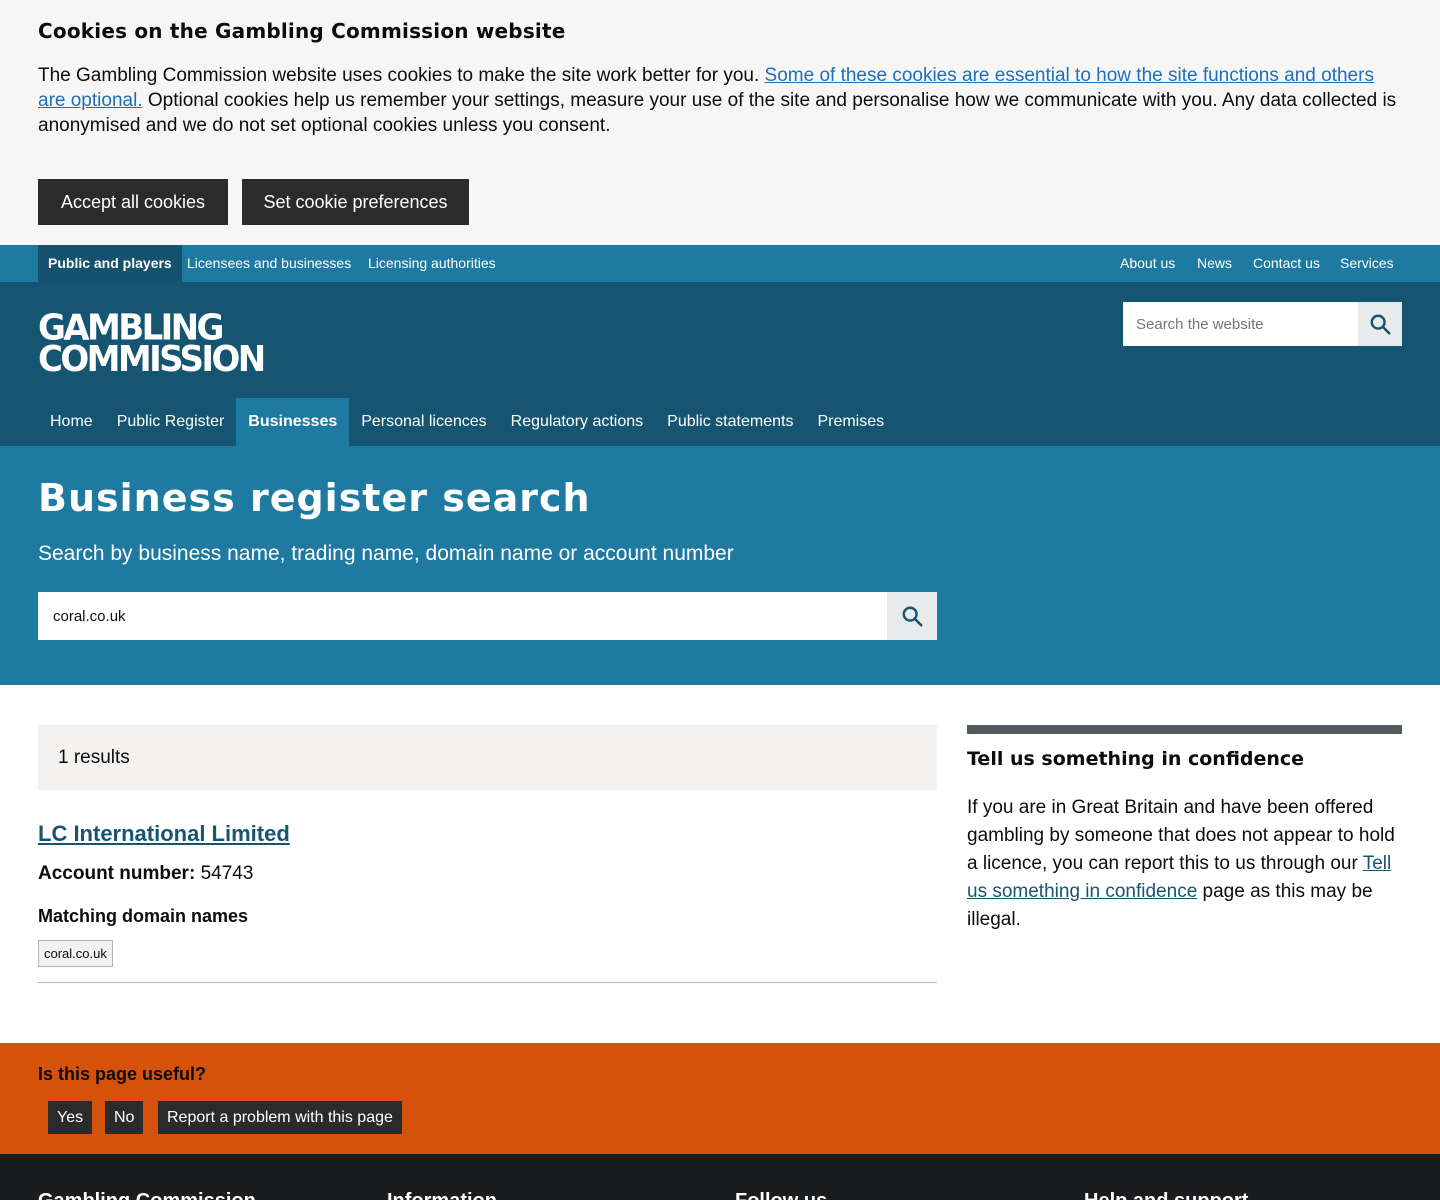 The width and height of the screenshot is (1440, 1200). I want to click on account-number-value: 54743, so click(227, 873).